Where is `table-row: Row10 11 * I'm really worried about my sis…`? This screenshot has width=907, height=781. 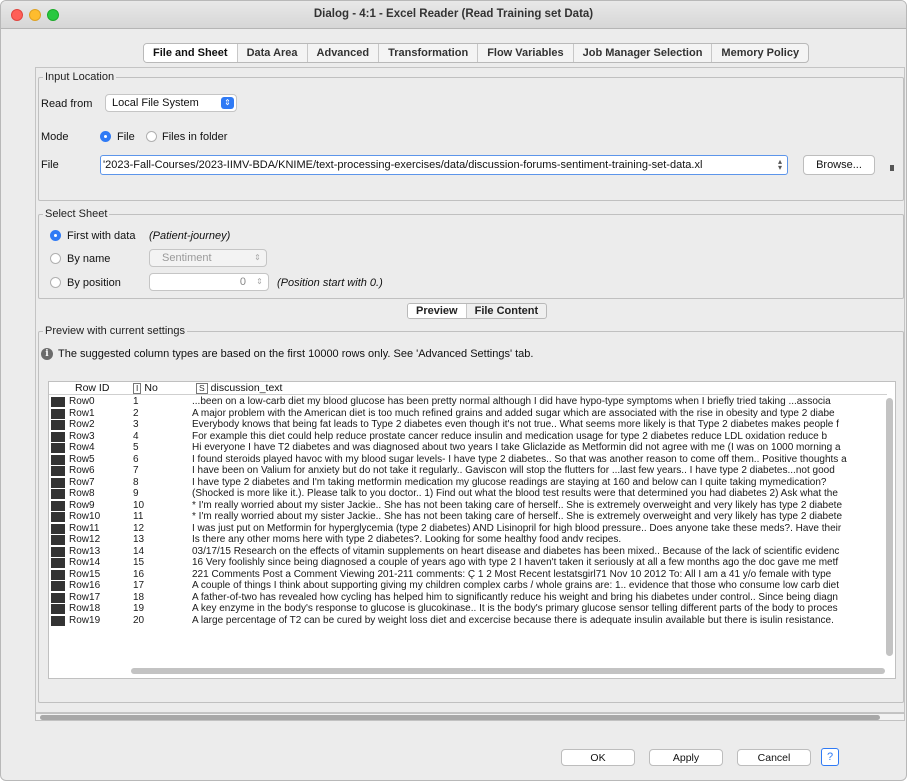 table-row: Row10 11 * I'm really worried about my sis… is located at coordinates (468, 517).